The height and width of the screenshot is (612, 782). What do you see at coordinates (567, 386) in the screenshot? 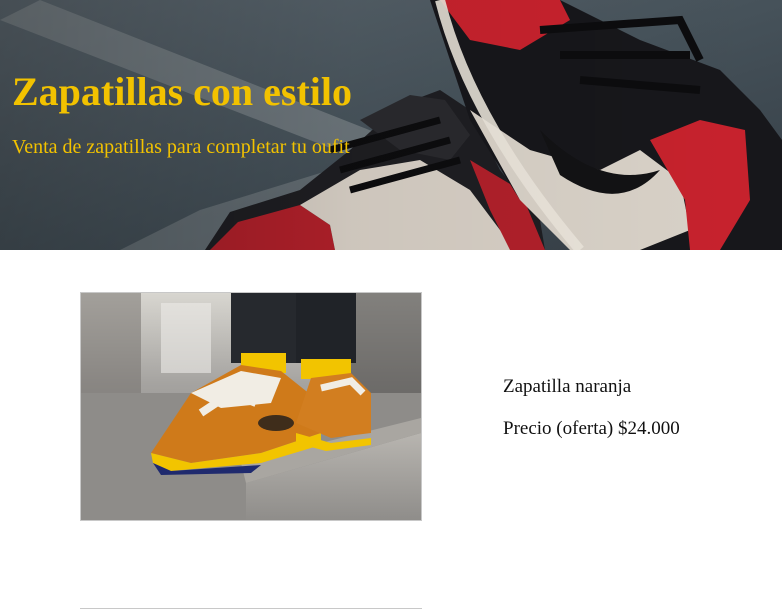
I see `product-name: Zapatilla naranja` at bounding box center [567, 386].